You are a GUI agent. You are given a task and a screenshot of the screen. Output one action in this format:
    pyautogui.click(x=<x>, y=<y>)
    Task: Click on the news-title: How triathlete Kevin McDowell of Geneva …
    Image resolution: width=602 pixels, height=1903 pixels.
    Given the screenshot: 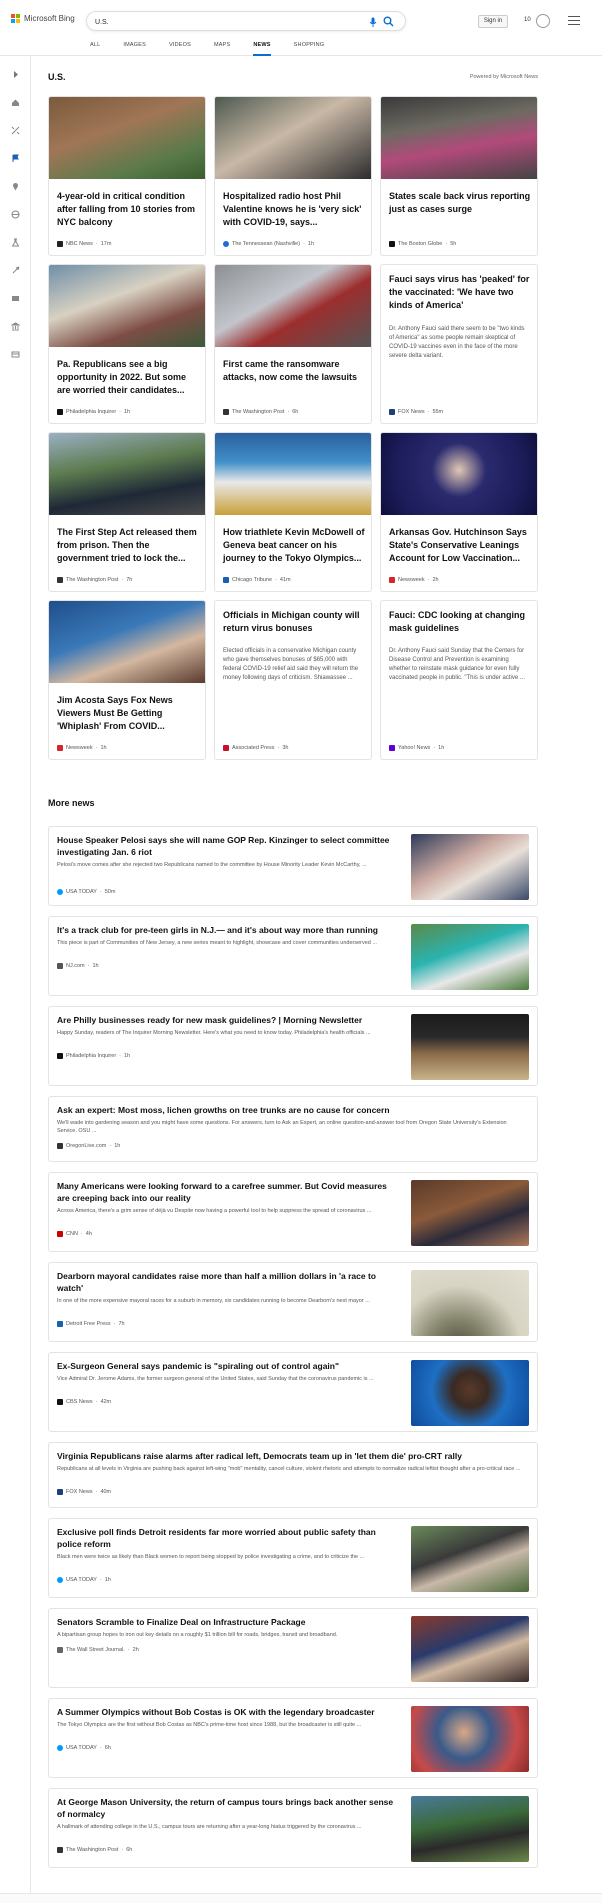 What is the action you would take?
    pyautogui.click(x=294, y=545)
    